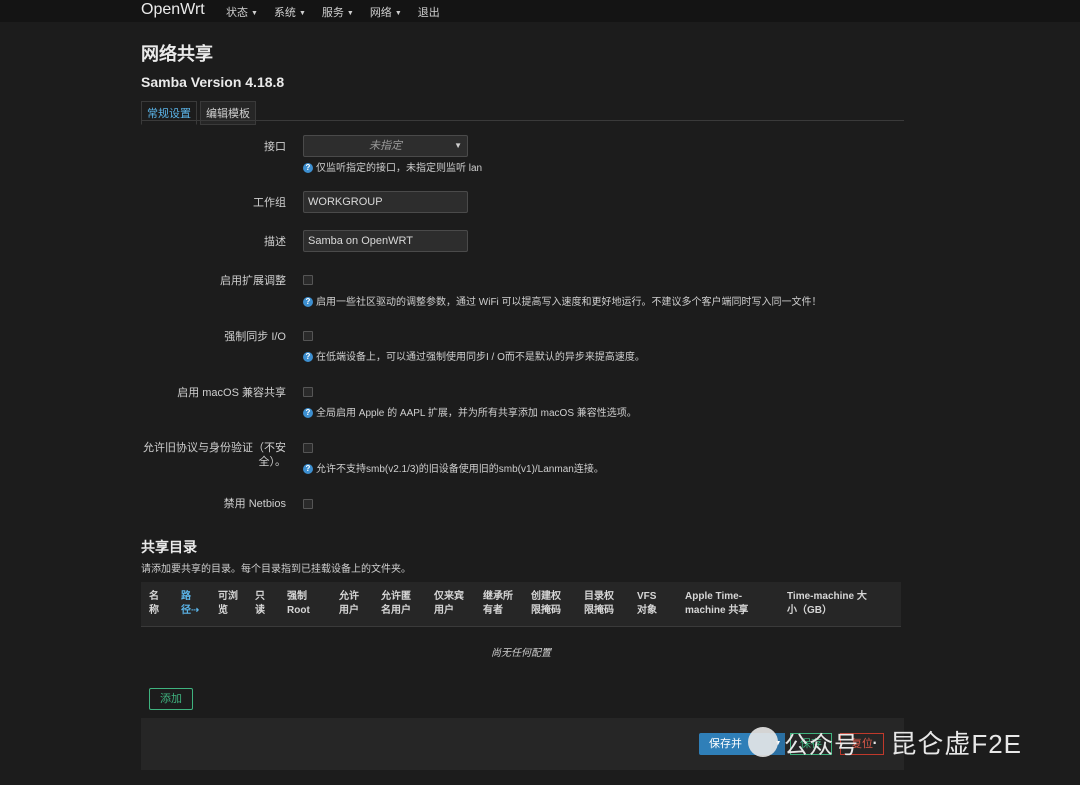 The height and width of the screenshot is (785, 1080). I want to click on top-navbar: OpenWrt 状态 ▼ 系统 ▼ 服务 ▼ 网络 ▼ 退出, so click(540, 11).